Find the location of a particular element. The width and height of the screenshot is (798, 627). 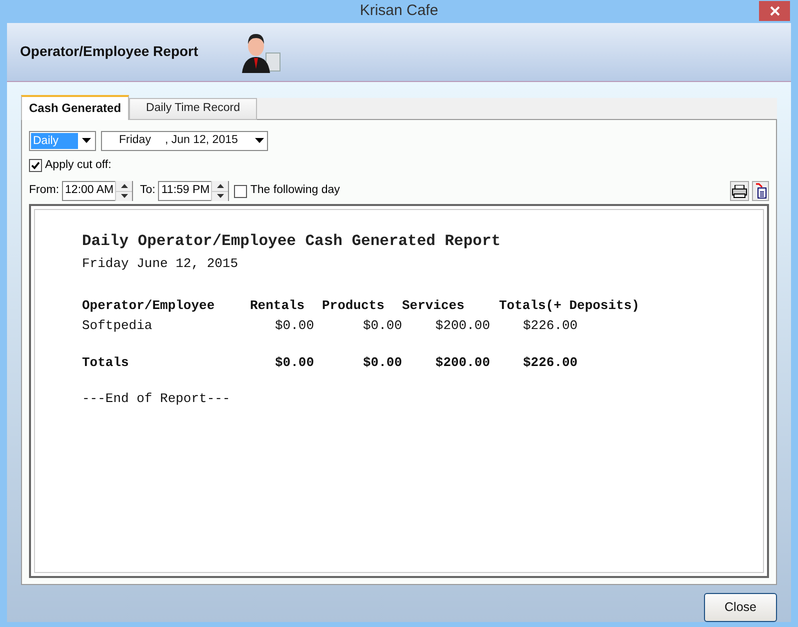

column-header: Products is located at coordinates (353, 305).